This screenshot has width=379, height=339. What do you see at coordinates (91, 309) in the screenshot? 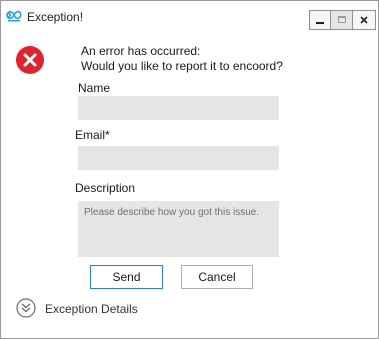
I see `exception-details-label: Exception Details` at bounding box center [91, 309].